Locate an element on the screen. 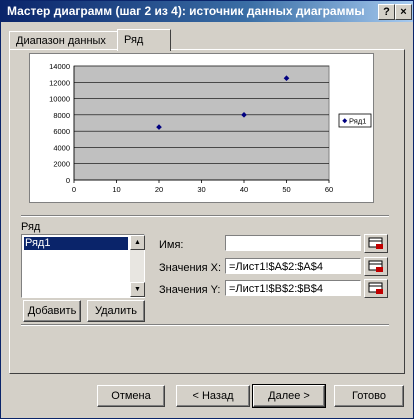  finish-button: Готово is located at coordinates (369, 396).